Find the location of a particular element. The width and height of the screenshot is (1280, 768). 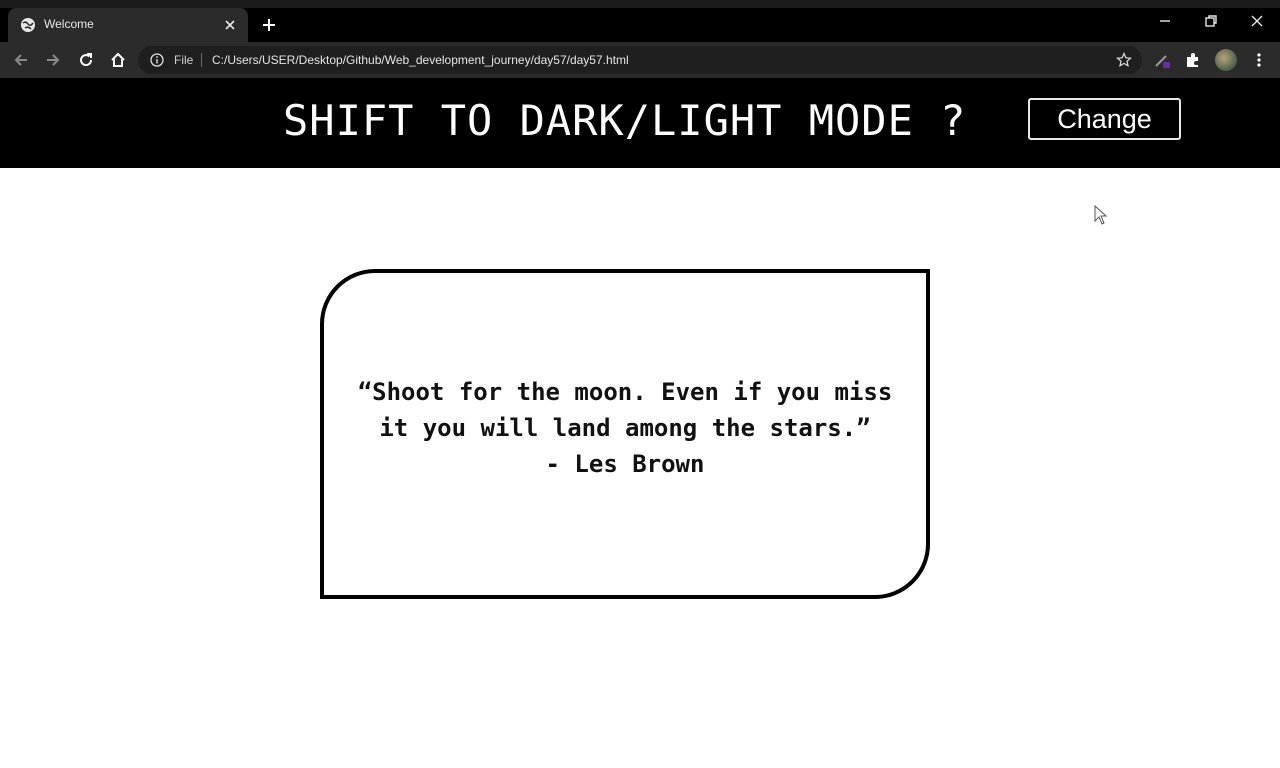

reload-icon is located at coordinates (86, 60).